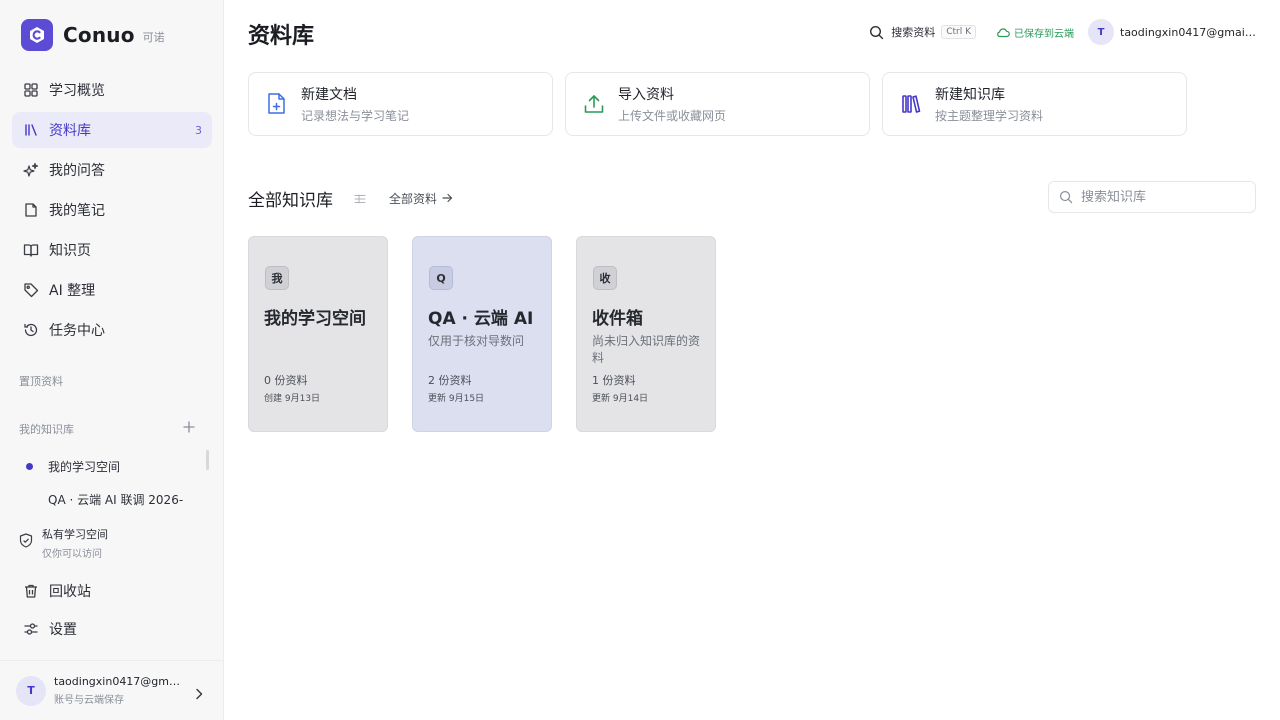  Describe the element at coordinates (207, 460) in the screenshot. I see `kb-list-scrollbar` at that location.